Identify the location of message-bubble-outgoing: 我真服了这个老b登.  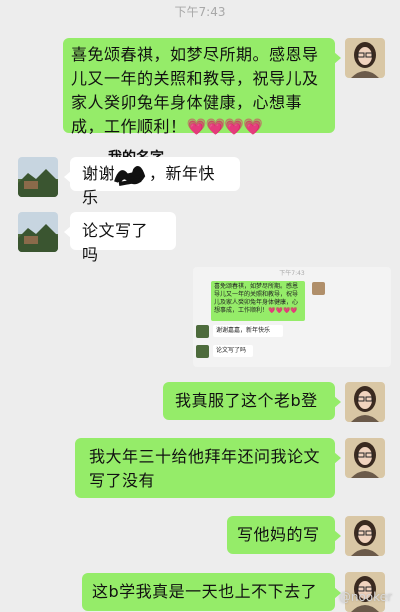
(252, 401).